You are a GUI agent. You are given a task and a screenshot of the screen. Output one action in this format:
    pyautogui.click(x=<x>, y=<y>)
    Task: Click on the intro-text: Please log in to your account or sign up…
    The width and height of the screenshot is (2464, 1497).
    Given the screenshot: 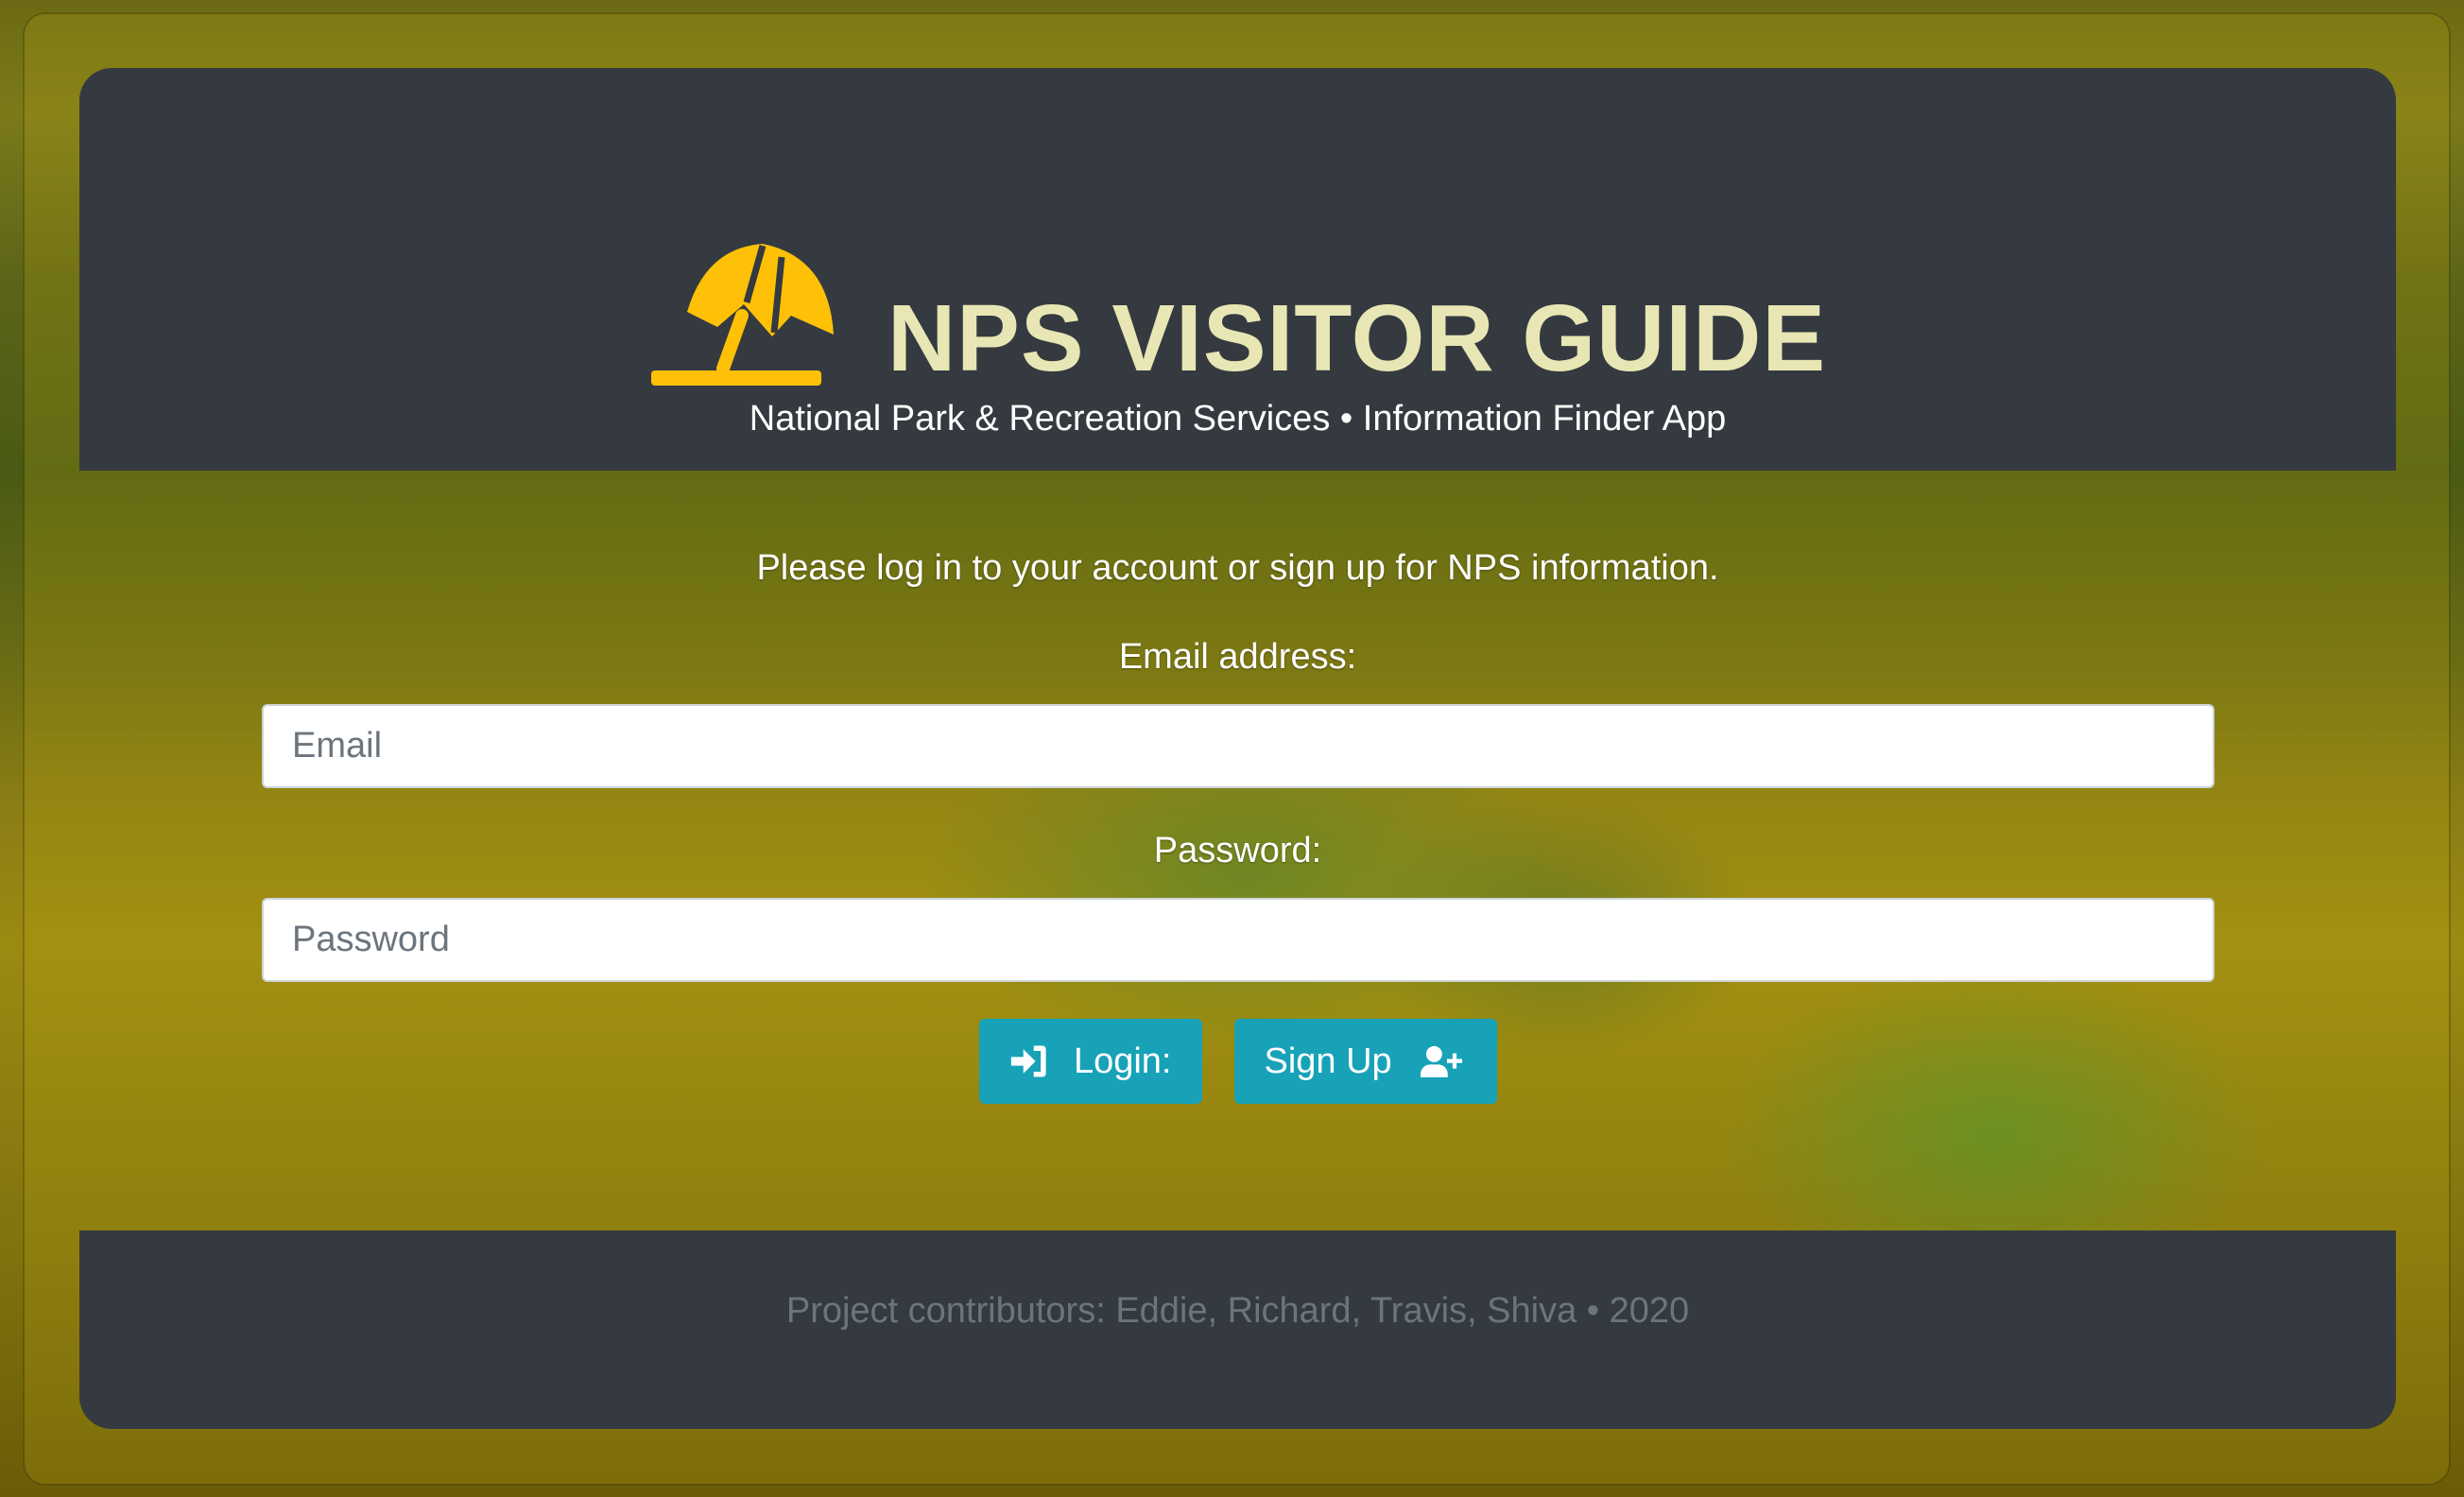 What is the action you would take?
    pyautogui.click(x=1237, y=568)
    